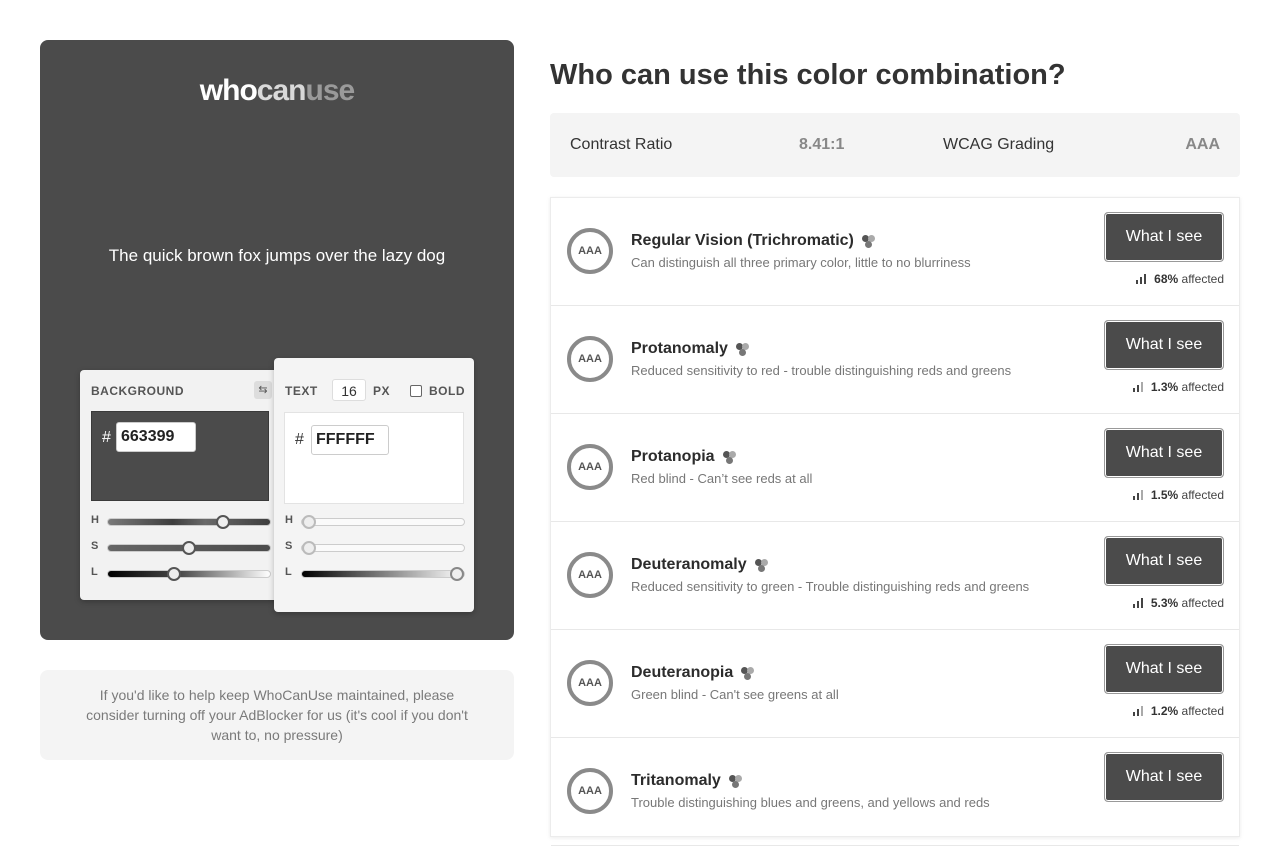 The image size is (1280, 846). Describe the element at coordinates (301, 391) in the screenshot. I see `text-label: TEXT` at that location.